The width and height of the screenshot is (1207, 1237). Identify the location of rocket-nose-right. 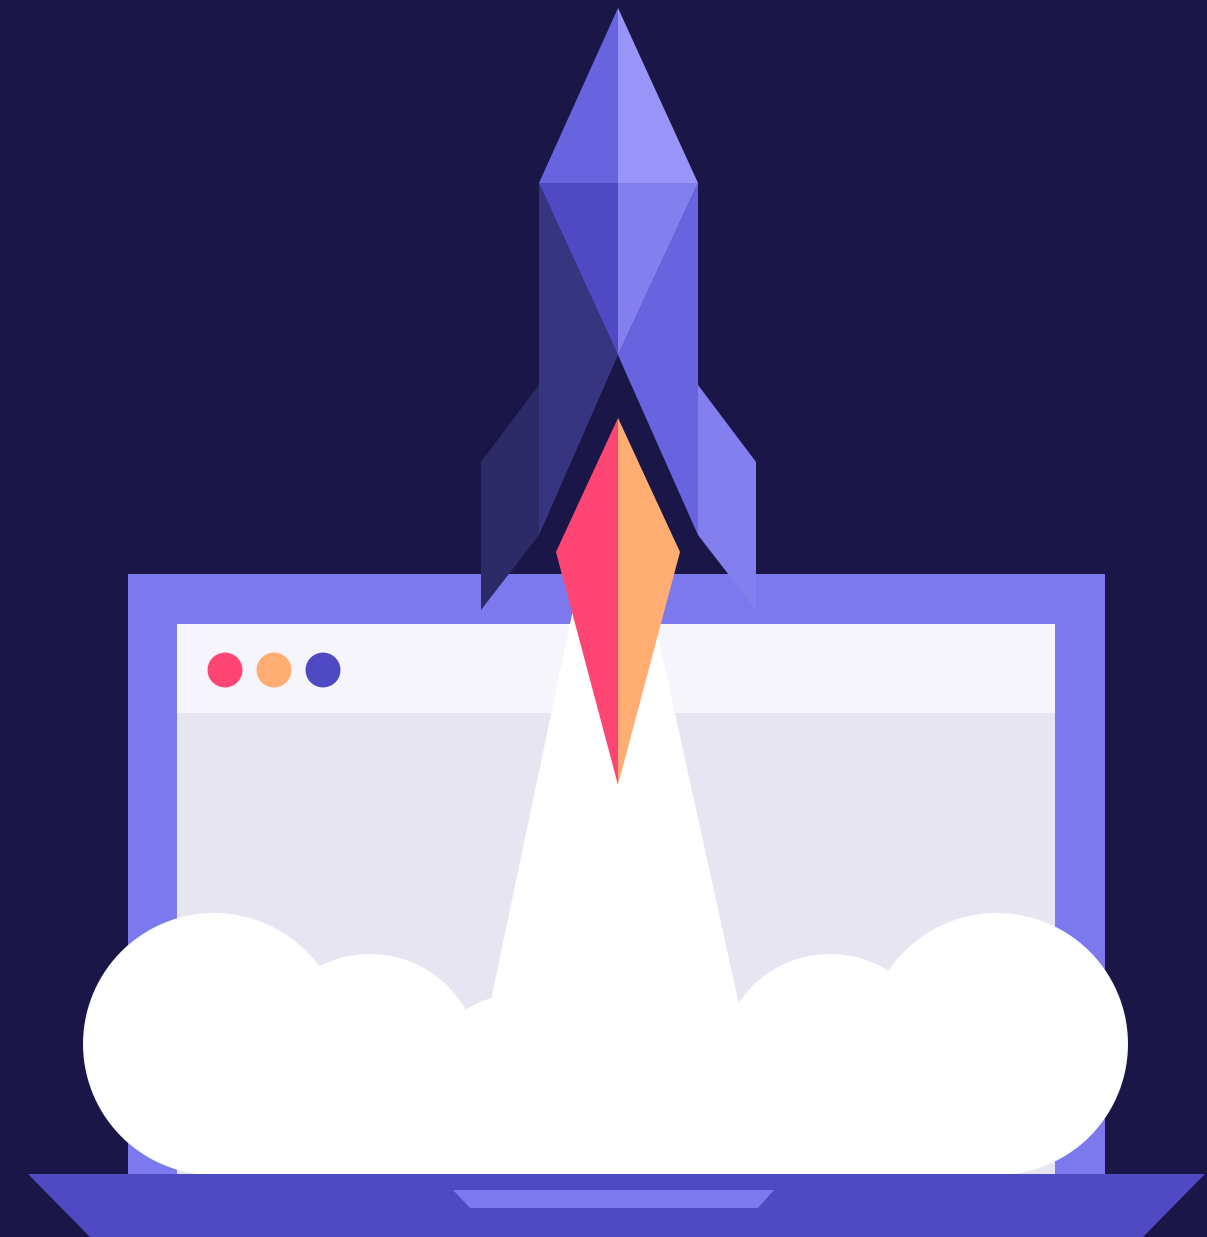
(658, 95).